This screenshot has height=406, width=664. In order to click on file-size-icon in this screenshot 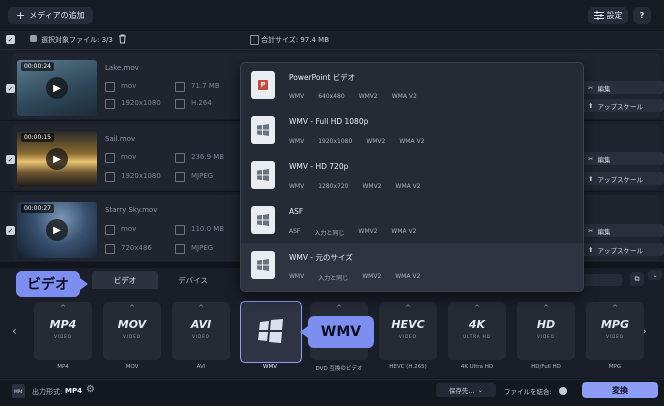, I will do `click(254, 40)`.